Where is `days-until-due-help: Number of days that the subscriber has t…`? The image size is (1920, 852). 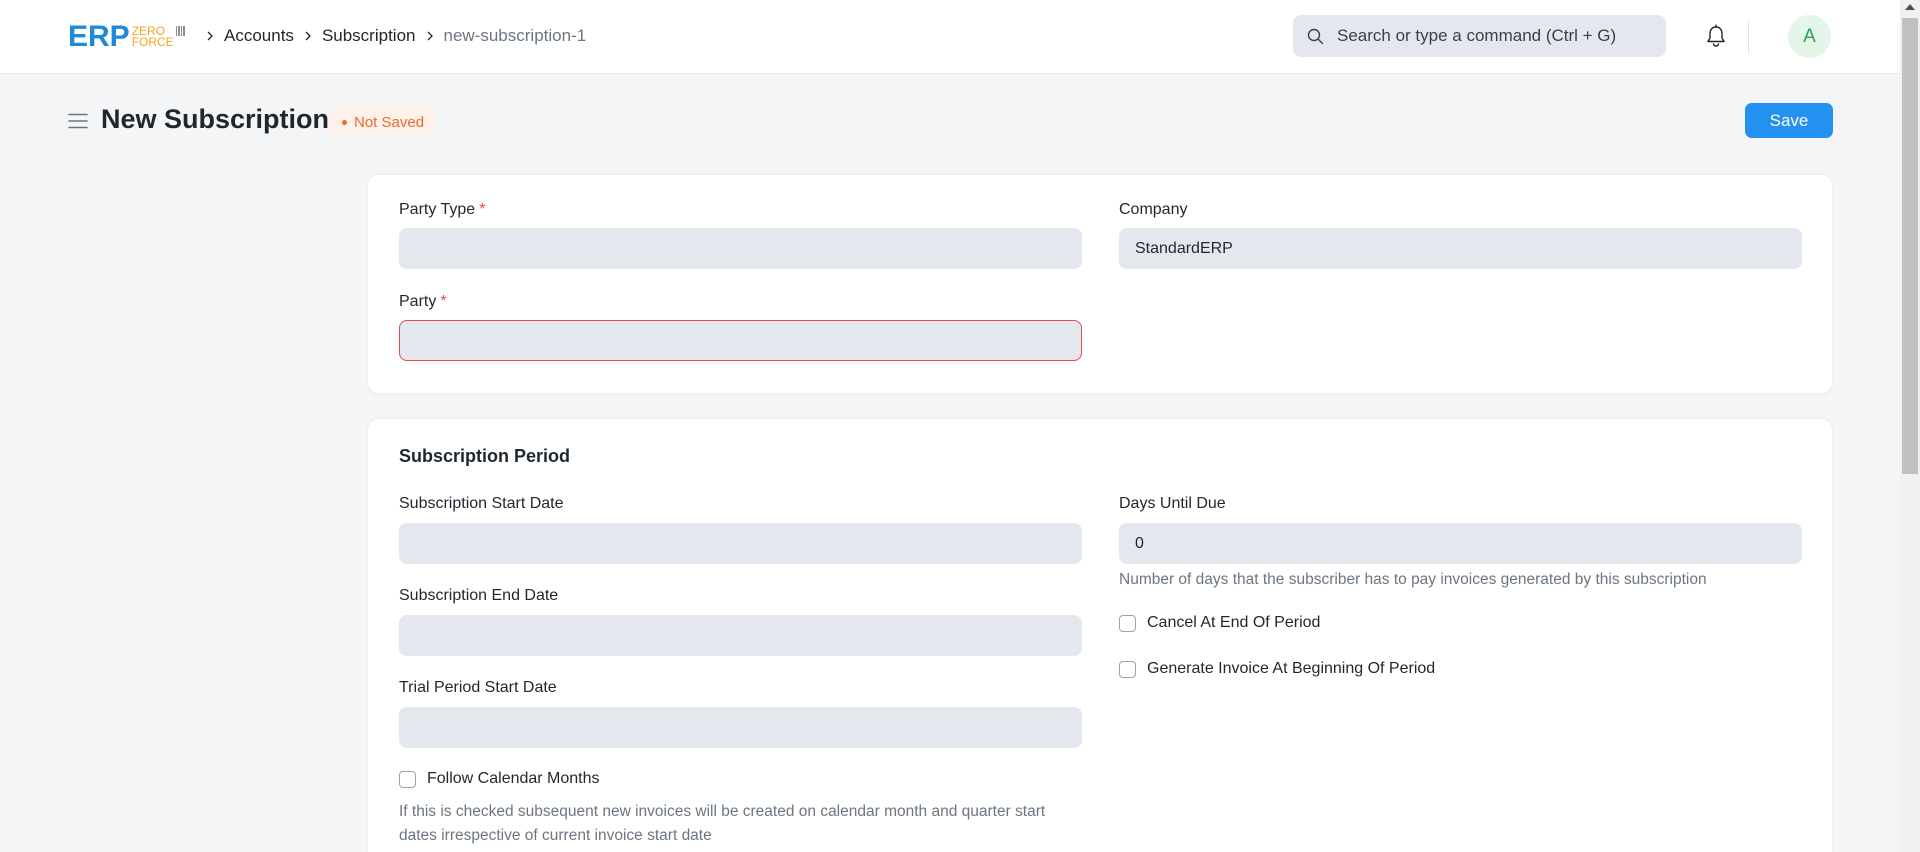
days-until-due-help: Number of days that the subscriber has t… is located at coordinates (1413, 579).